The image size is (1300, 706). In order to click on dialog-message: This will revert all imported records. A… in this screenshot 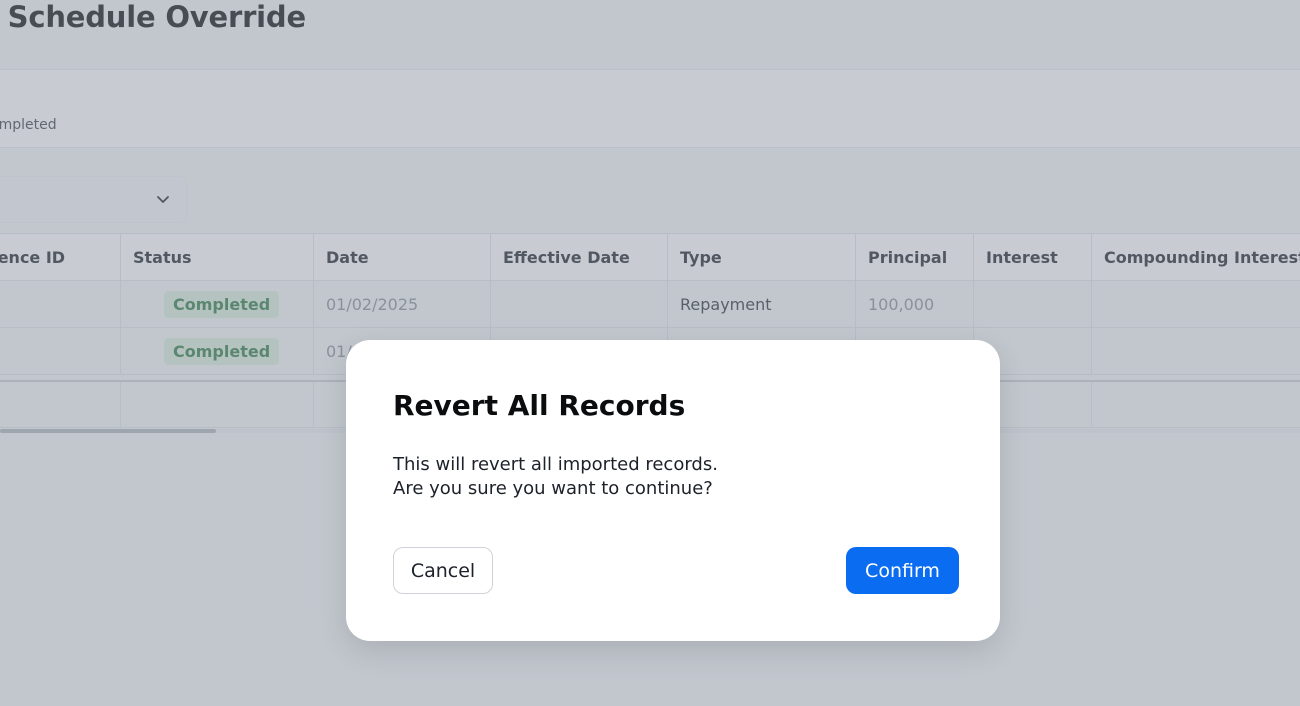, I will do `click(555, 477)`.